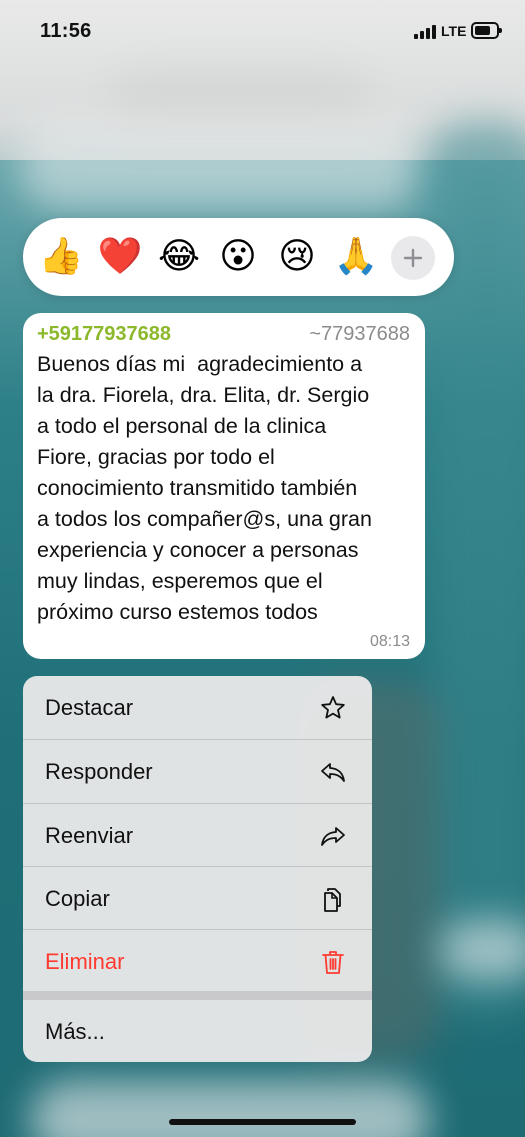 This screenshot has height=1137, width=525. I want to click on menu-item-delete: Eliminar, so click(197, 961).